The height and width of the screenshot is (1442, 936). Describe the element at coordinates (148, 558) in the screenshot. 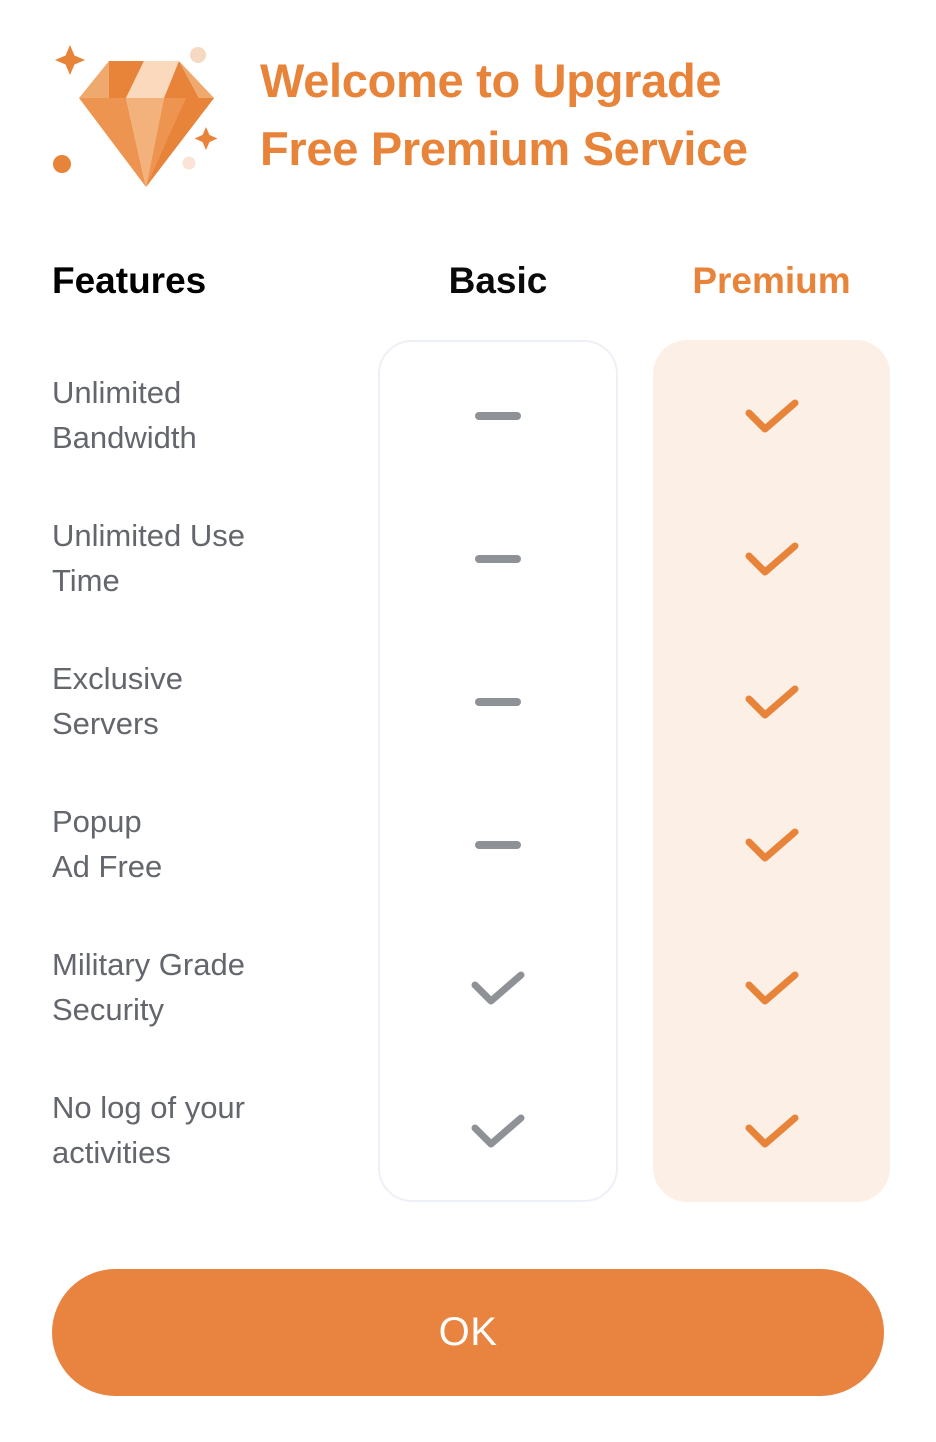

I see `feature-label: Unlimited Use Time` at that location.